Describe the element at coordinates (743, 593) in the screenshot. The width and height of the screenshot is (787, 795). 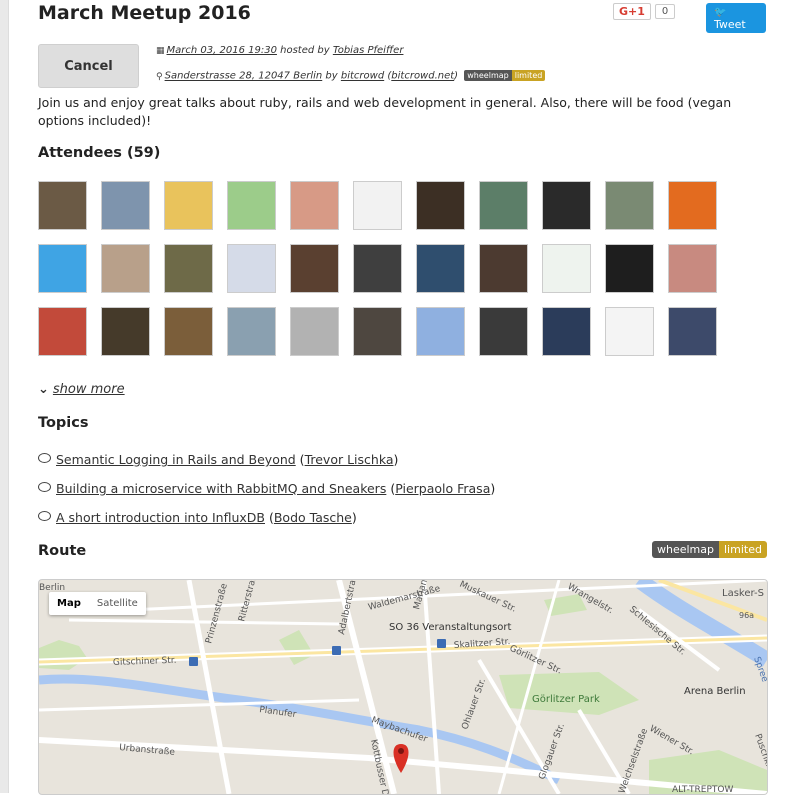
I see `map-label: Lasker-S` at that location.